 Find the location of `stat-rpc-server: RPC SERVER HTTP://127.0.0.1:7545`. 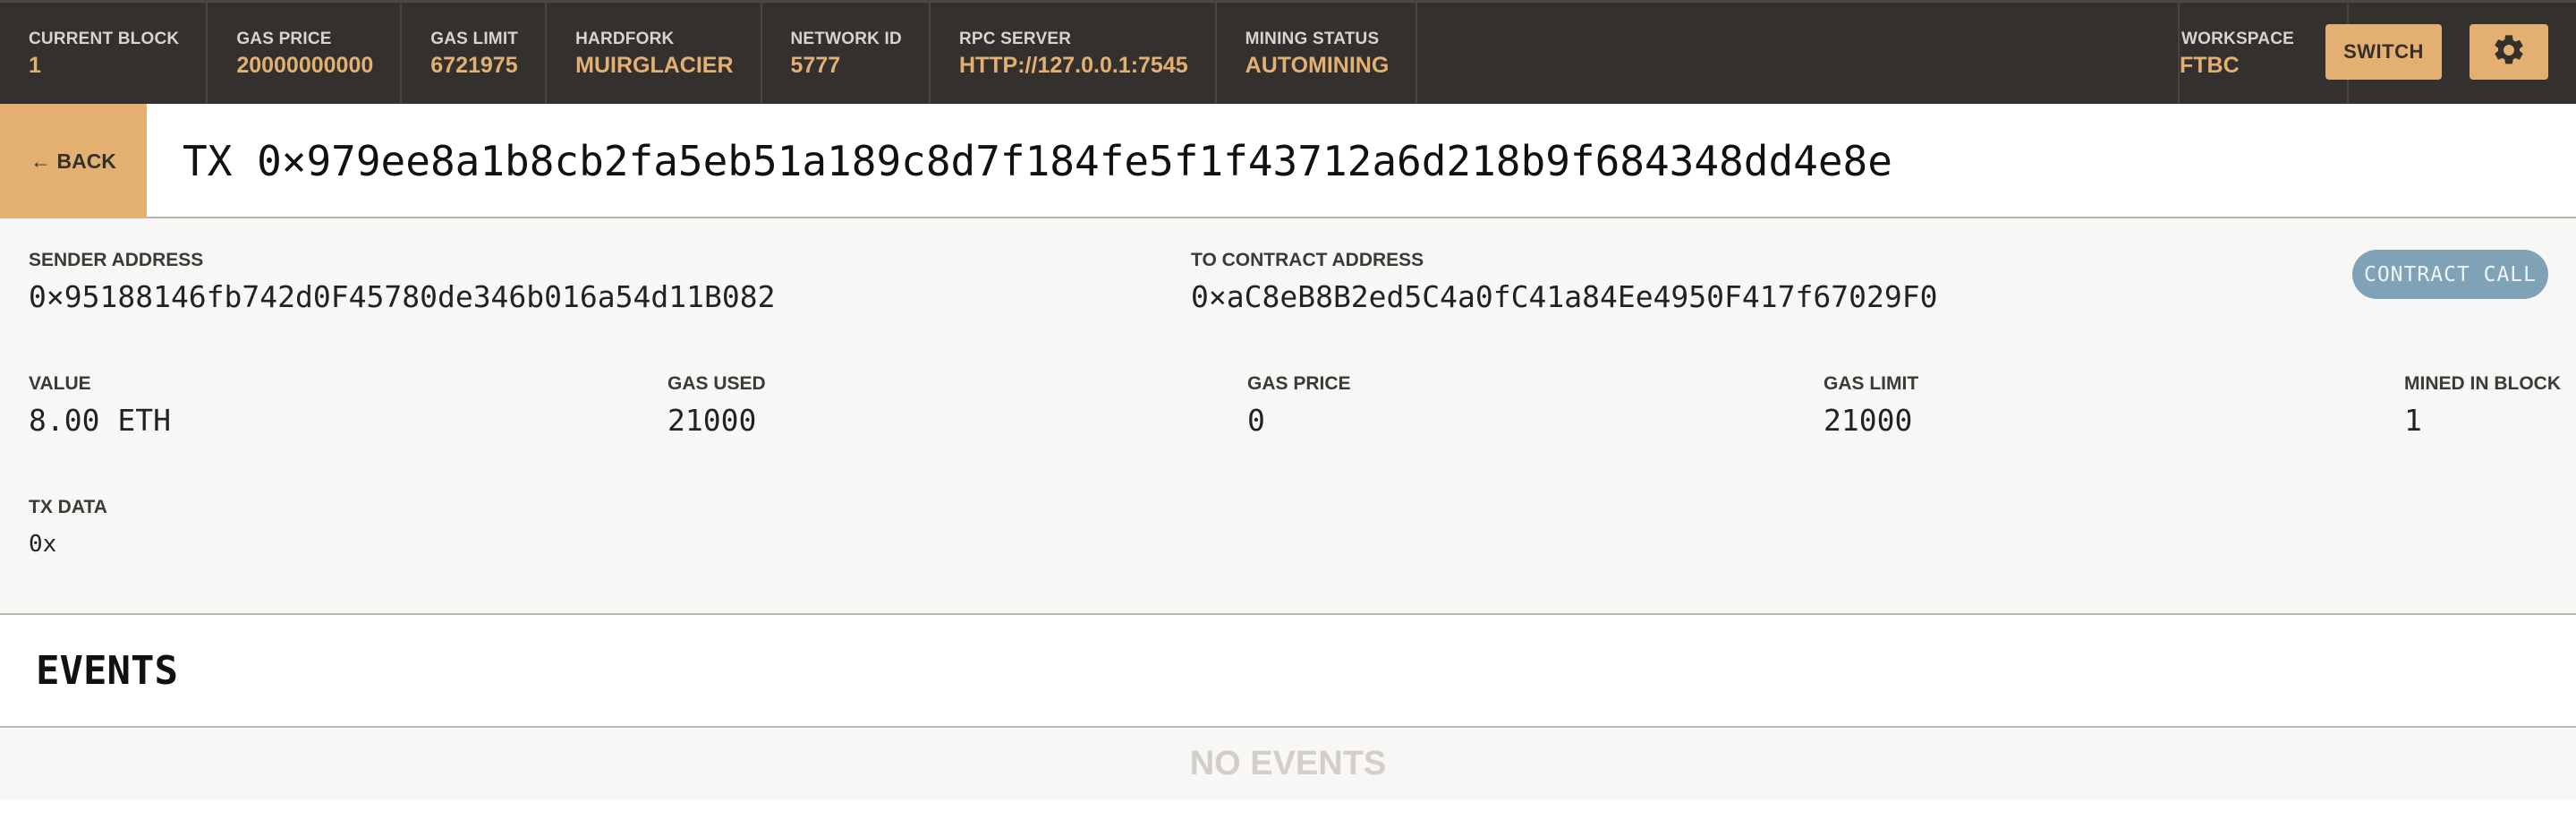

stat-rpc-server: RPC SERVER HTTP://127.0.0.1:7545 is located at coordinates (1074, 53).